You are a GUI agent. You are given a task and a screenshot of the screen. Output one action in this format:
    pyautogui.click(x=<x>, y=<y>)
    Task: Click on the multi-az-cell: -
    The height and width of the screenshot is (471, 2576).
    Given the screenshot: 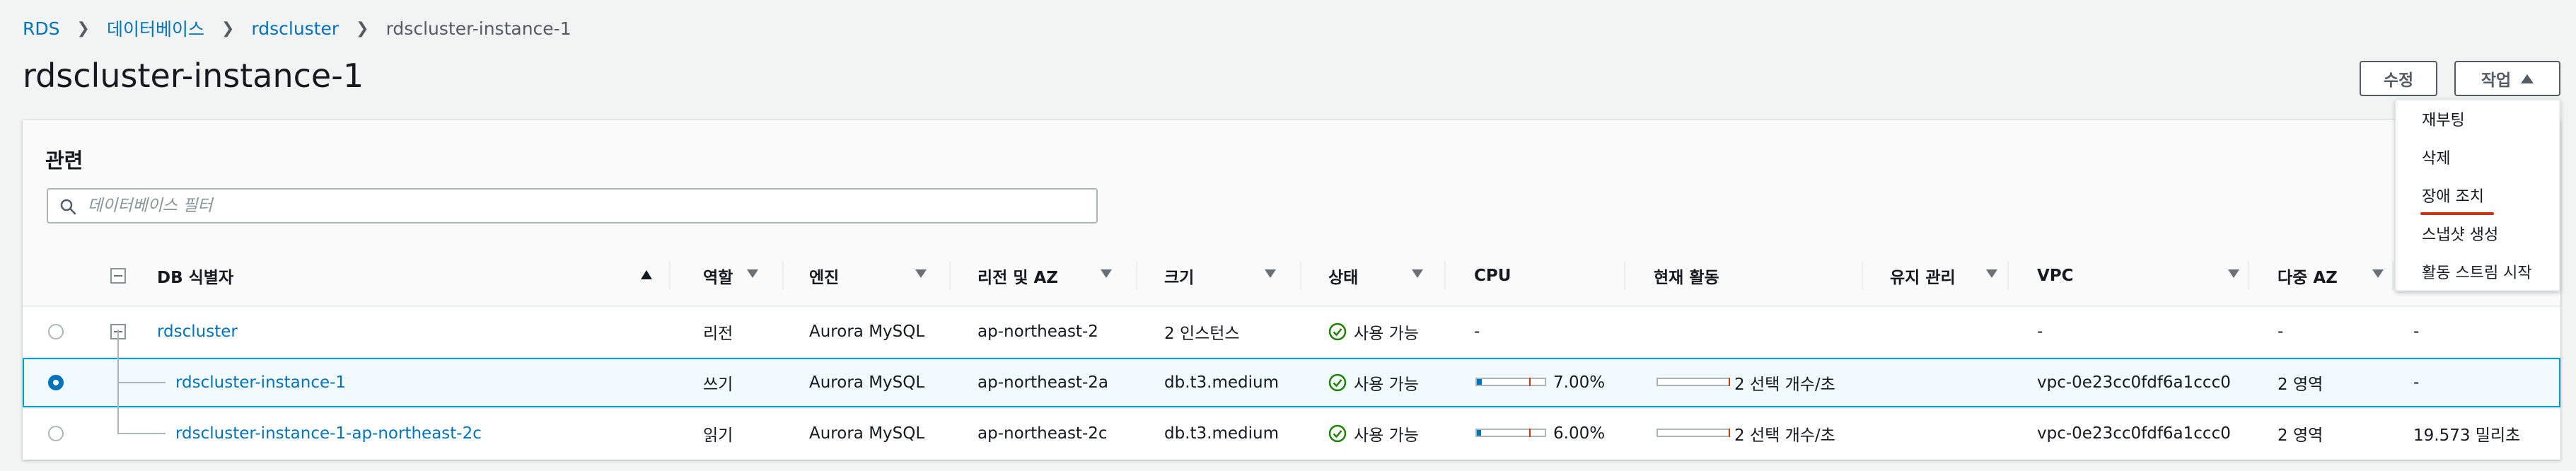 What is the action you would take?
    pyautogui.click(x=2281, y=331)
    